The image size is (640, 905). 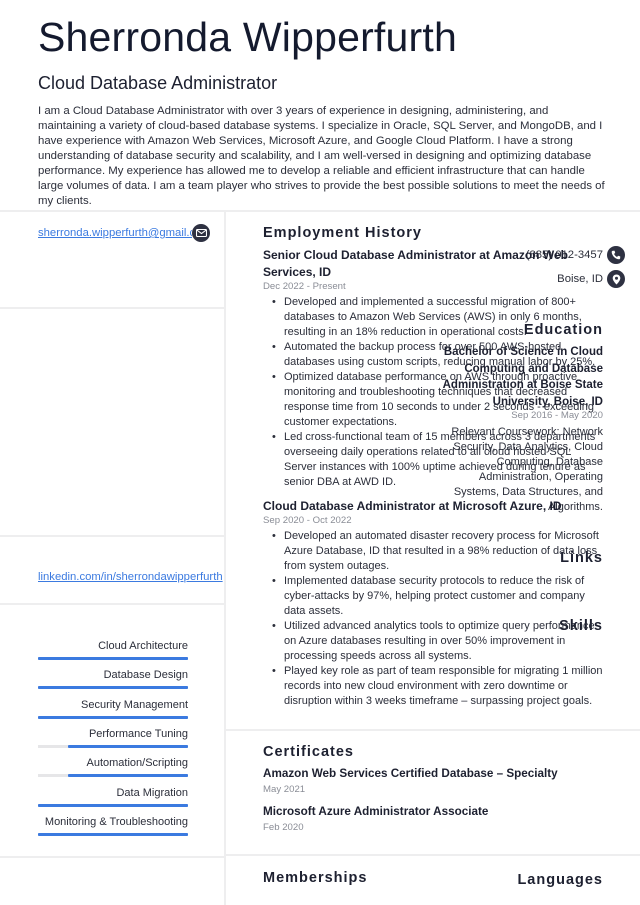 What do you see at coordinates (283, 827) in the screenshot?
I see `certificate-date: Feb 2020` at bounding box center [283, 827].